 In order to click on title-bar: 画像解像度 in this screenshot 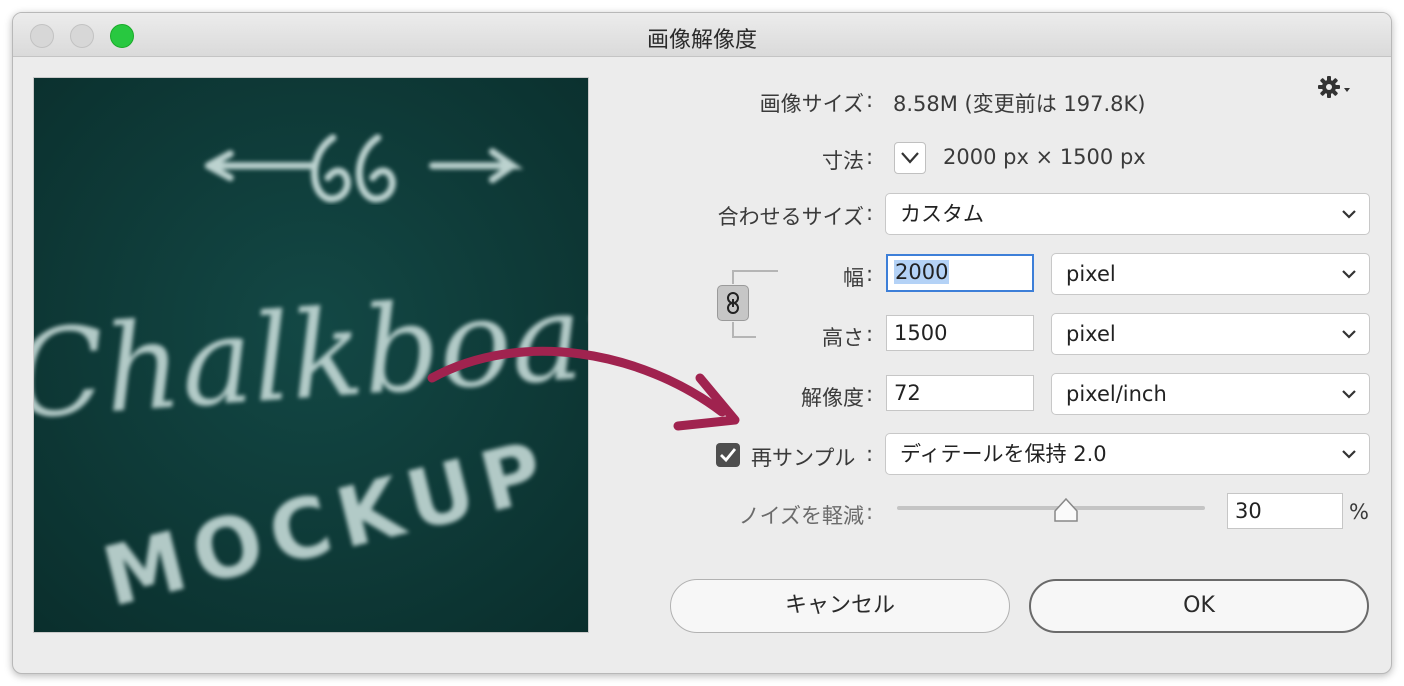, I will do `click(702, 35)`.